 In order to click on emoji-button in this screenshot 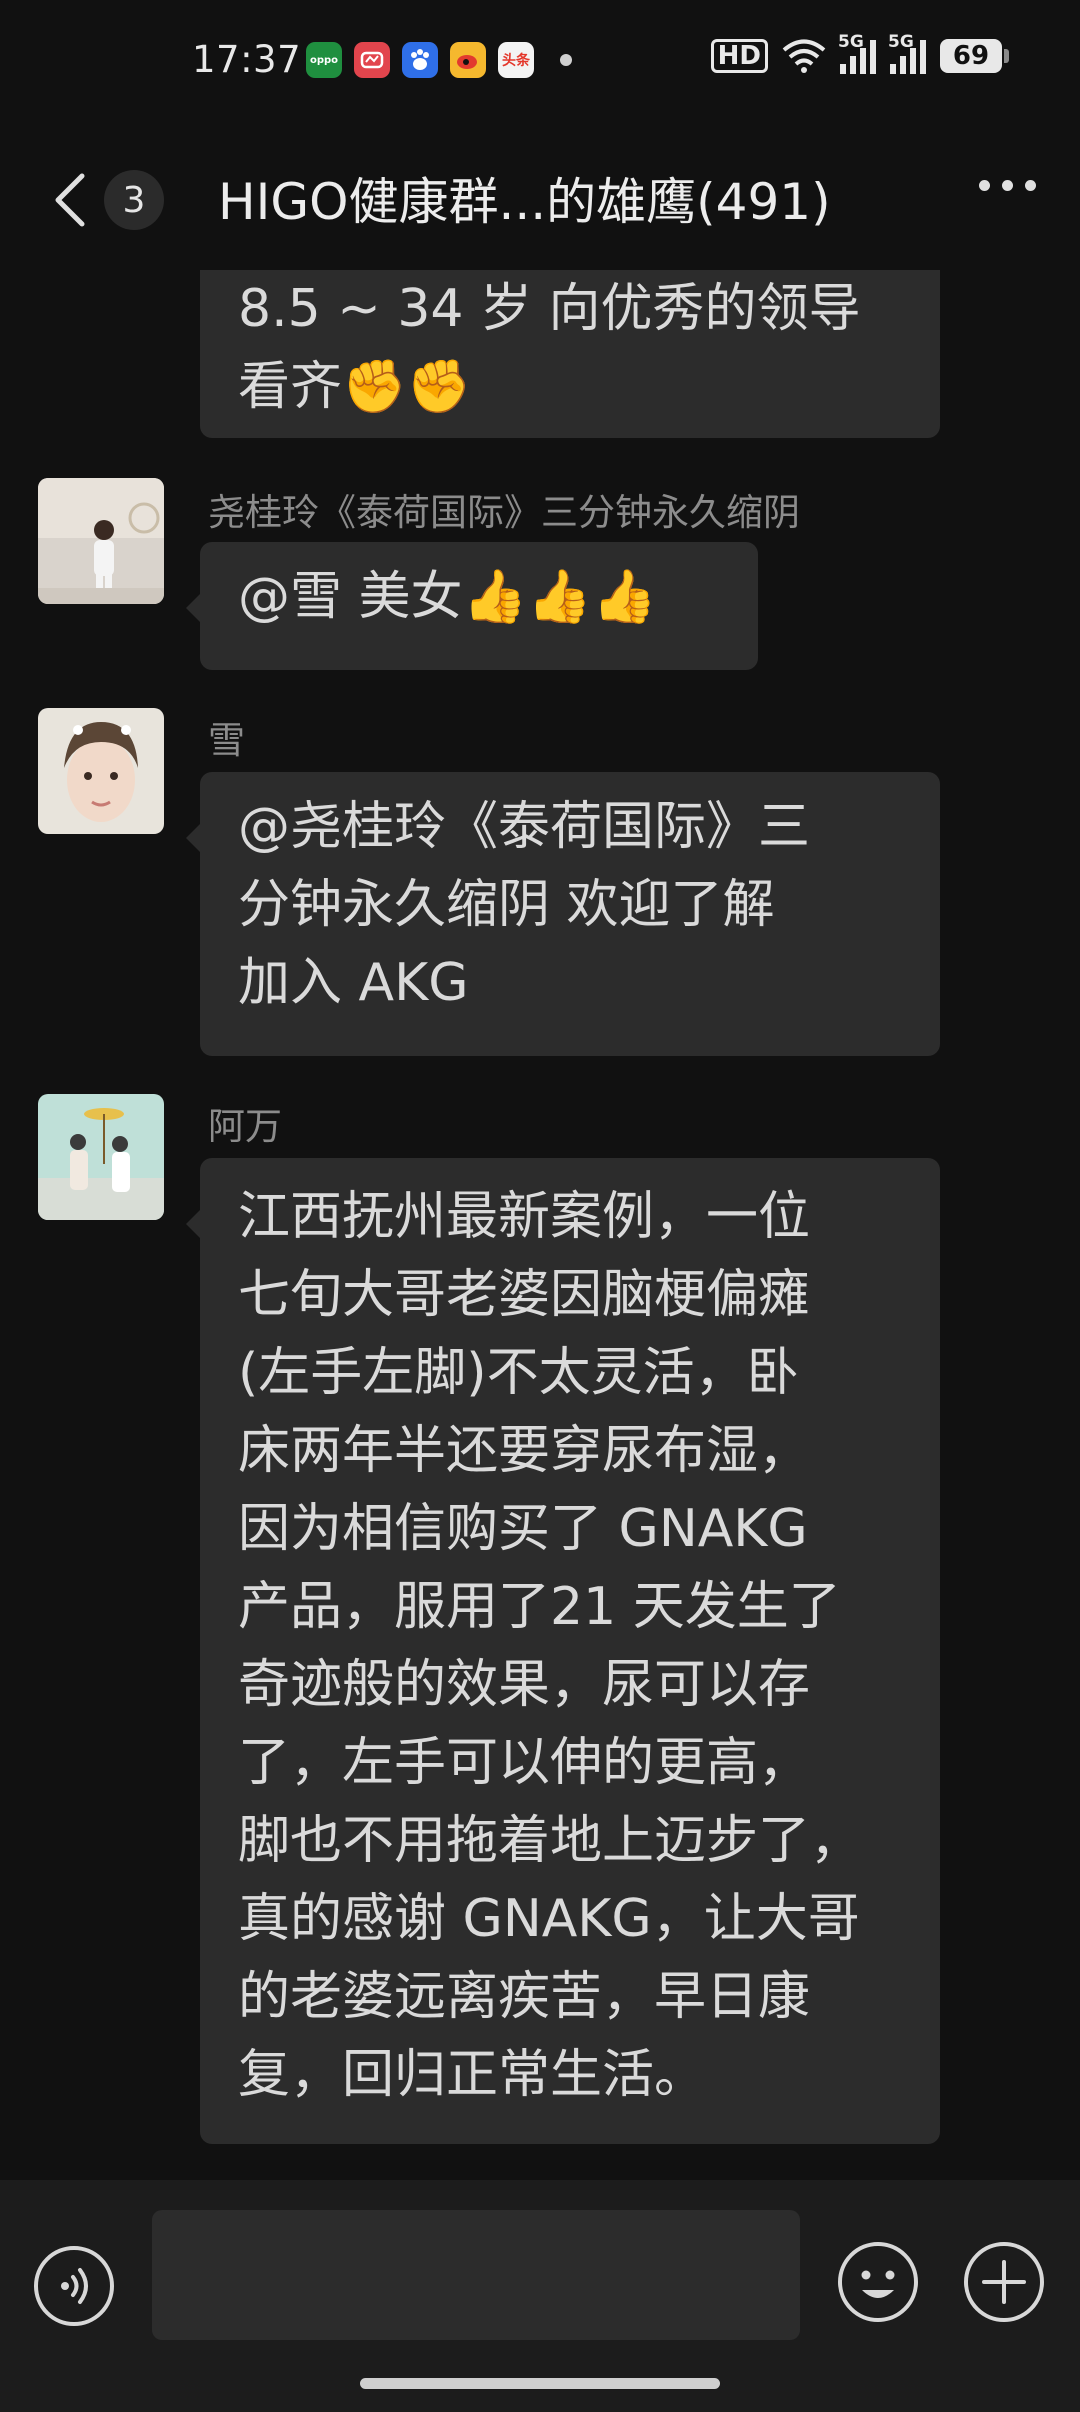, I will do `click(878, 2282)`.